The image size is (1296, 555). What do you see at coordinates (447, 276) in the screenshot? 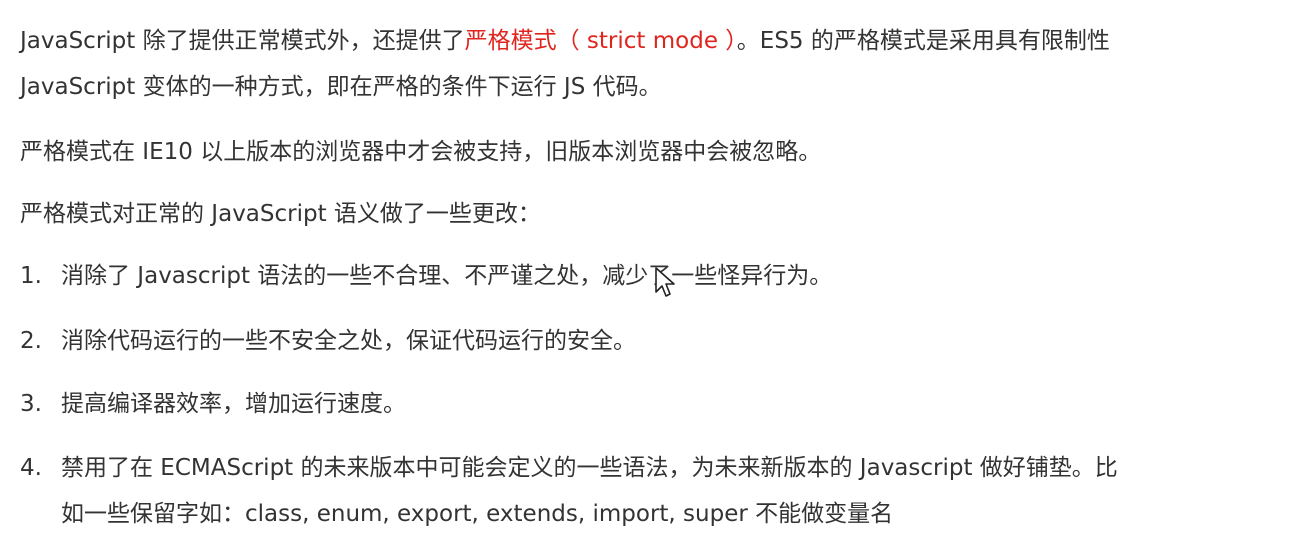
I see `list-item-text: 消除了 Javascript 语法的一些不合理、不严谨之处，减少了一些怪异行为。` at bounding box center [447, 276].